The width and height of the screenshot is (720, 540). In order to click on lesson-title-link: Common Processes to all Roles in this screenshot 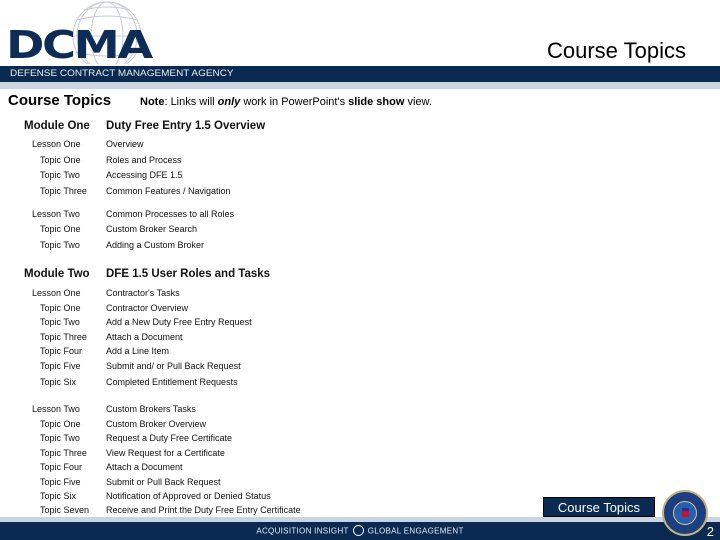, I will do `click(170, 214)`.